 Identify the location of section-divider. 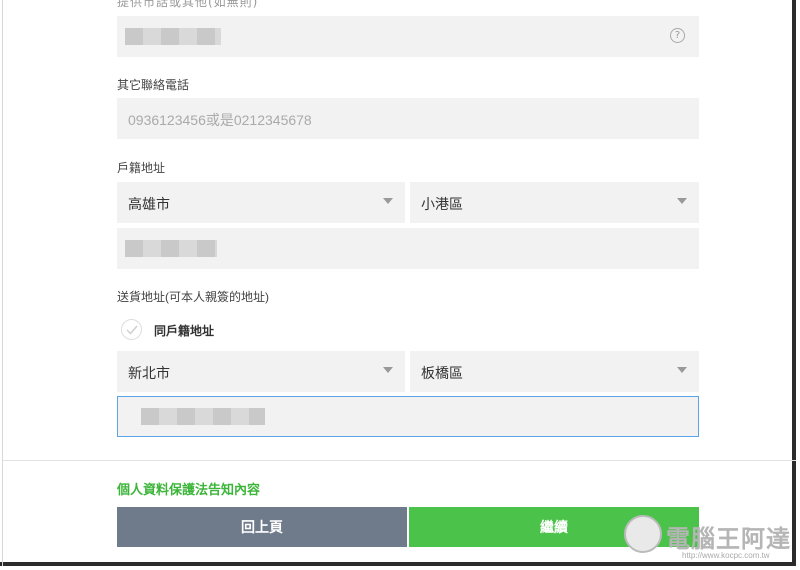
(399, 460).